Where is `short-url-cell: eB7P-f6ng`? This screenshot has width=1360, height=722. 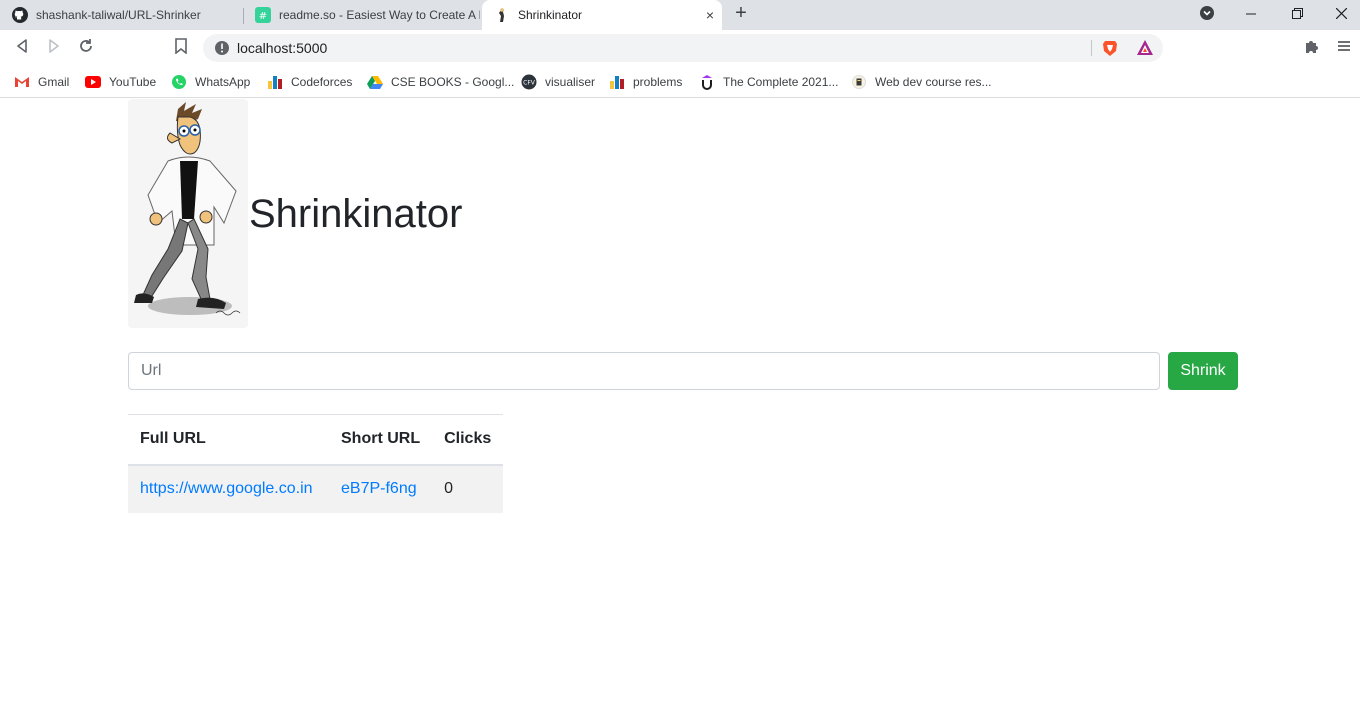 short-url-cell: eB7P-f6ng is located at coordinates (381, 488).